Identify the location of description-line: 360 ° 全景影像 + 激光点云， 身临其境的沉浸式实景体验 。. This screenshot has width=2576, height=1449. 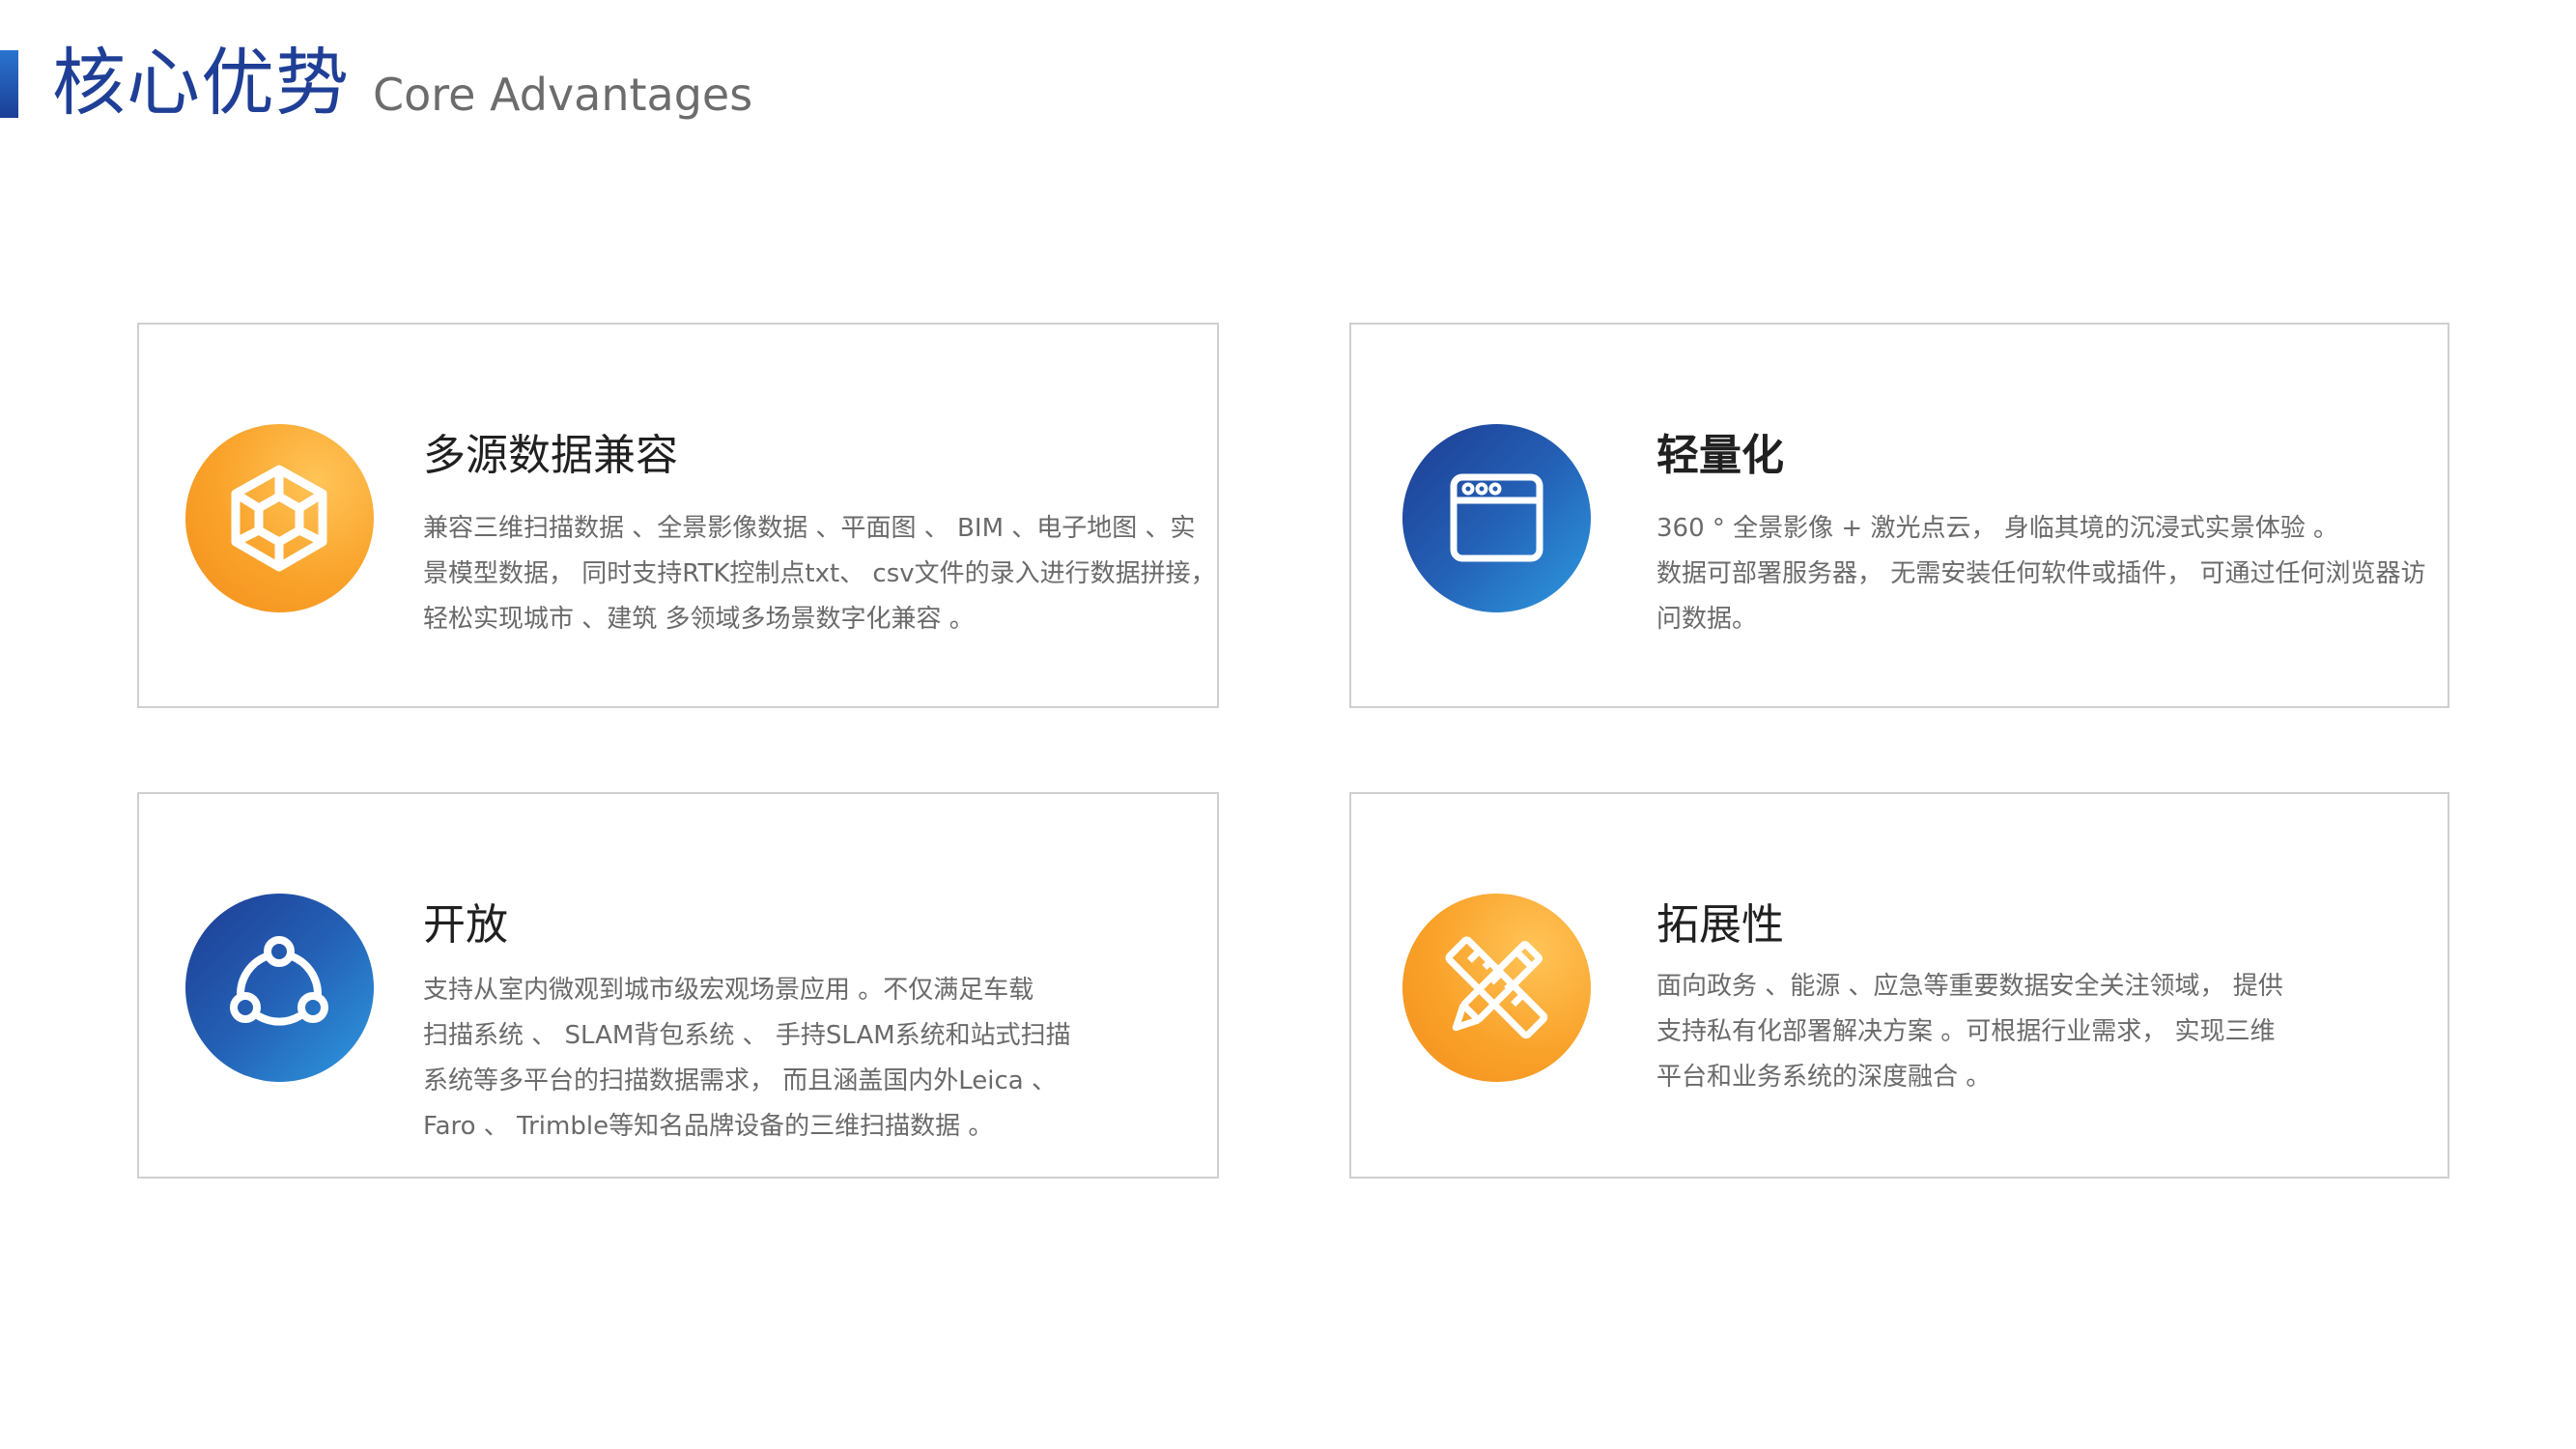
(1997, 528).